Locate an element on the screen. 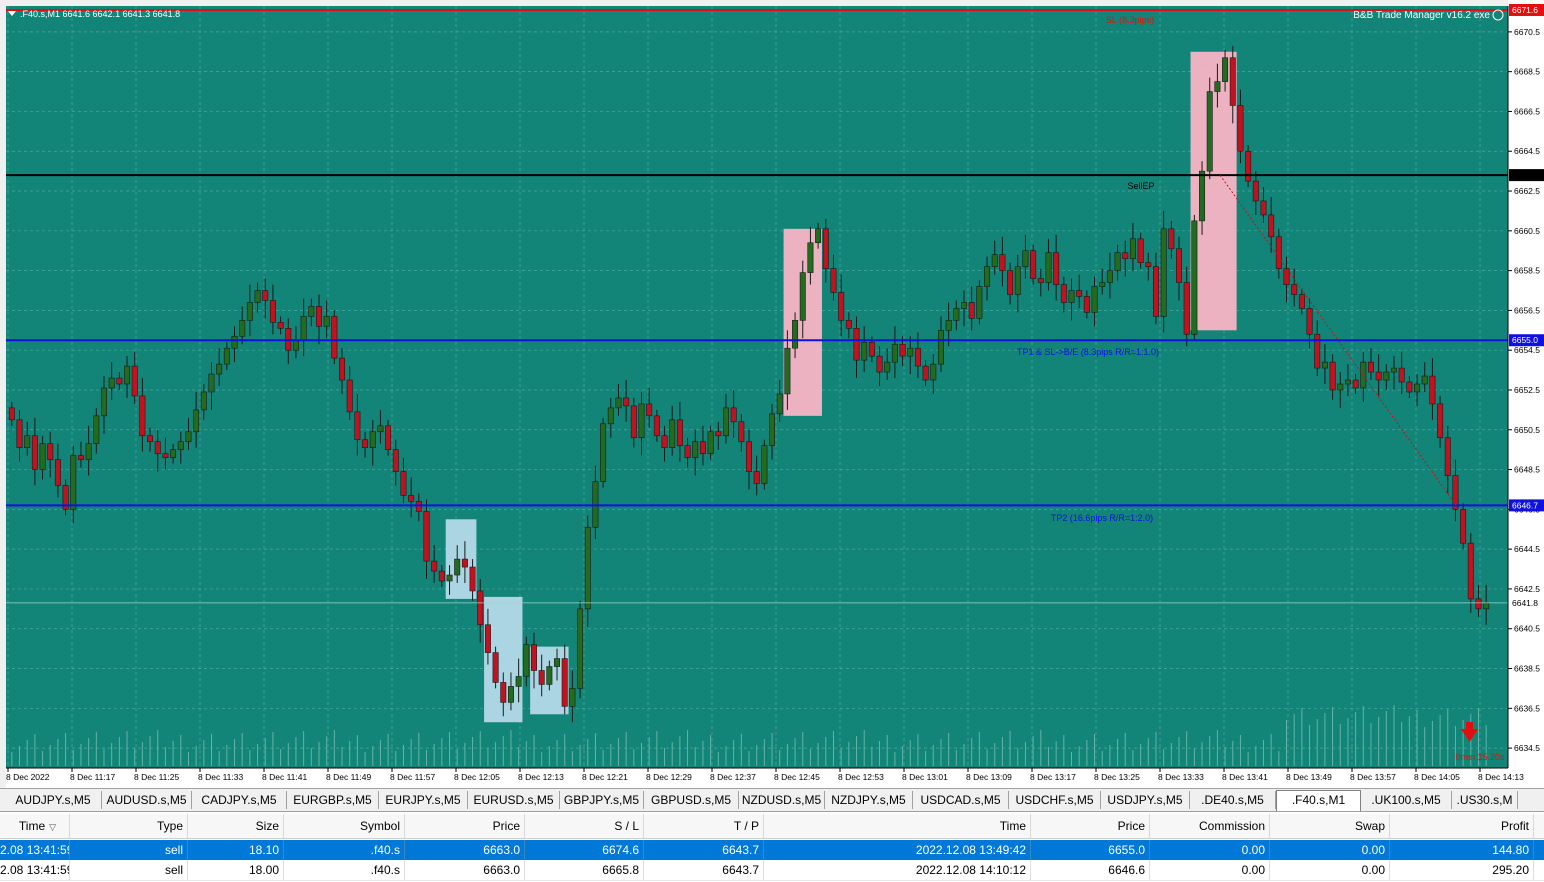 The image size is (1544, 882). time-tick-label: 8 Dec 13:17 is located at coordinates (1053, 777).